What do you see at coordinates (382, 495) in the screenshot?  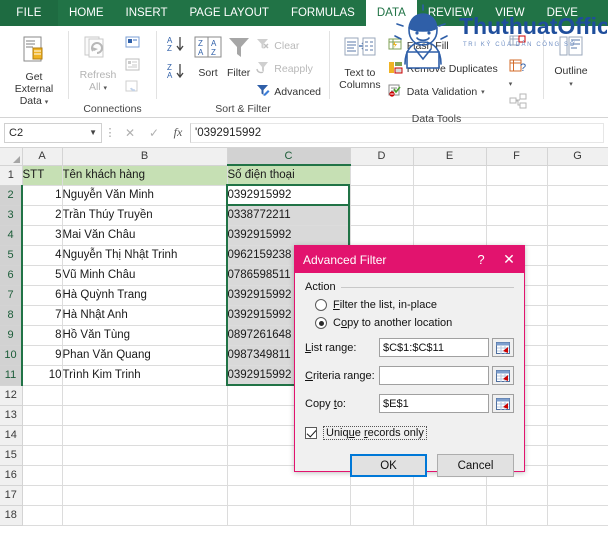 I see `cell-d17` at bounding box center [382, 495].